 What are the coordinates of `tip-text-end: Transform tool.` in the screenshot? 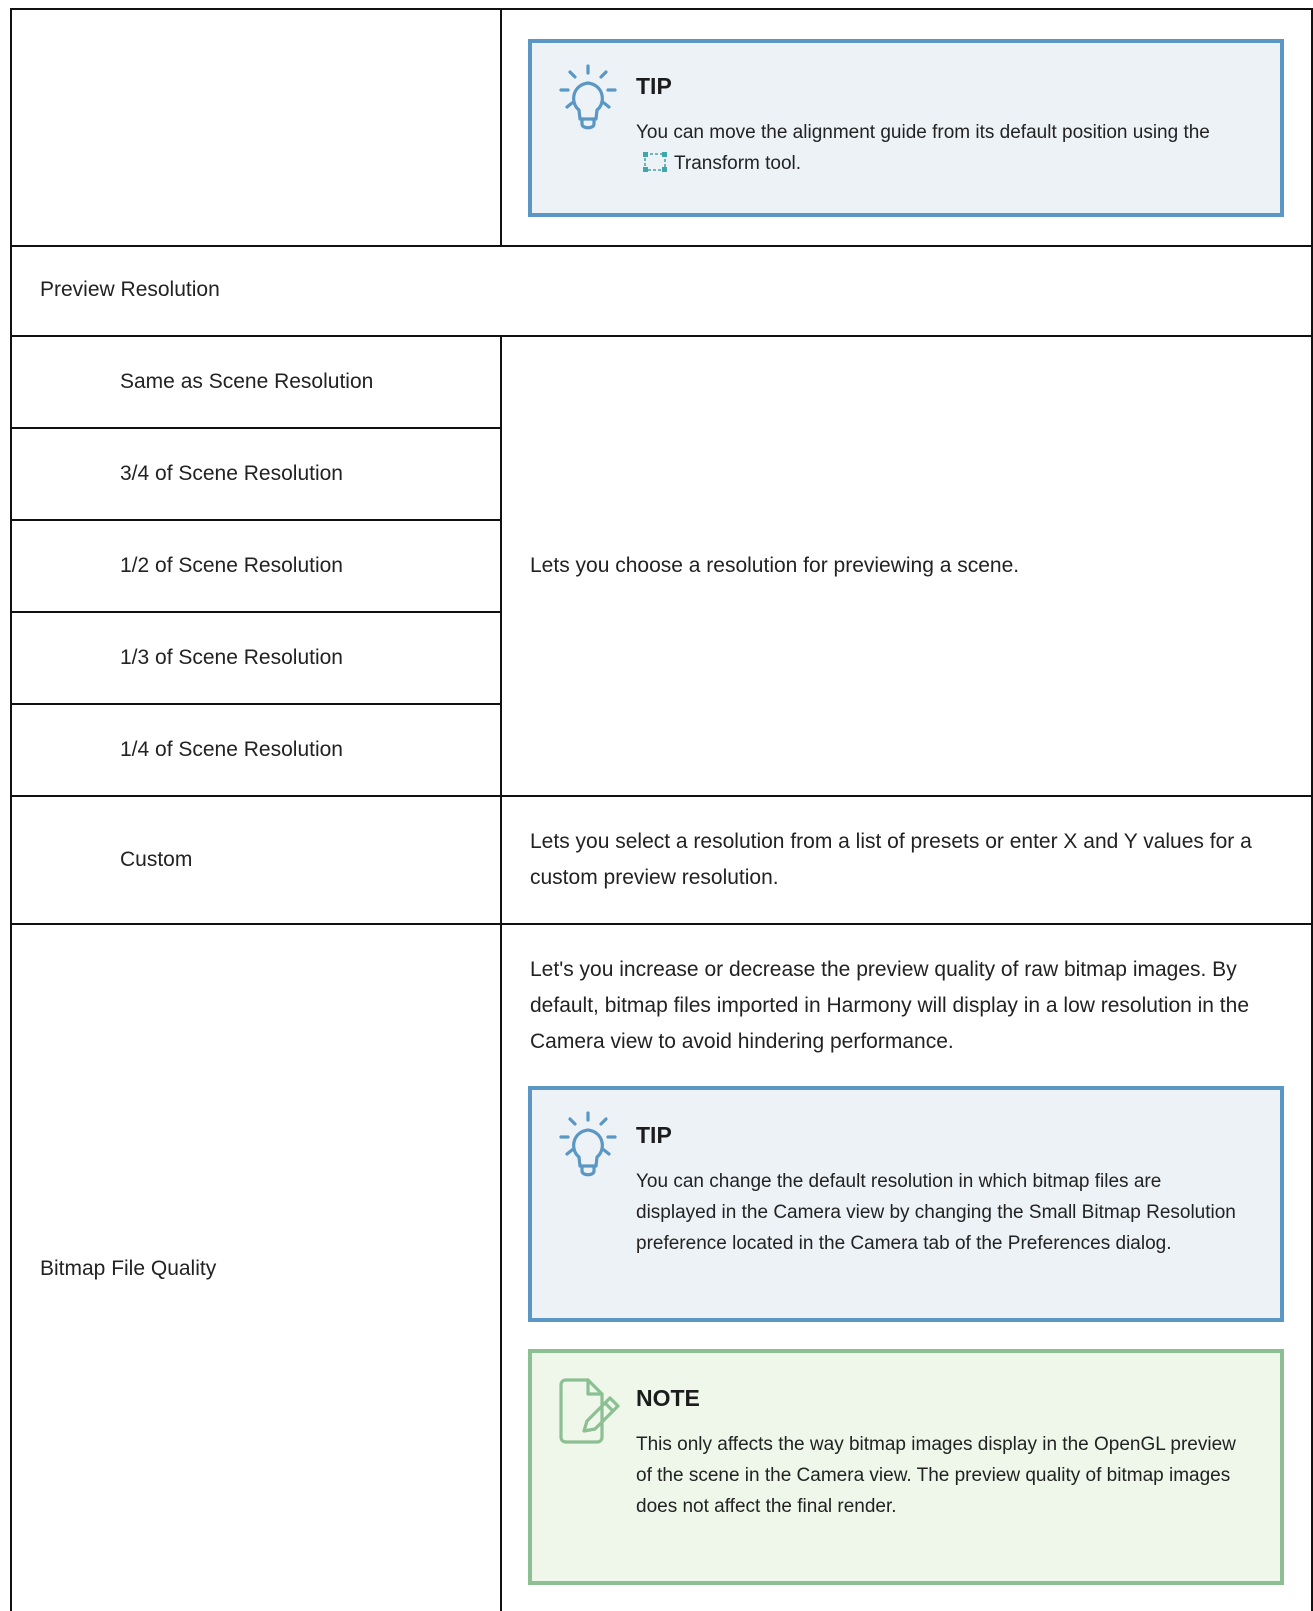 It's located at (738, 163).